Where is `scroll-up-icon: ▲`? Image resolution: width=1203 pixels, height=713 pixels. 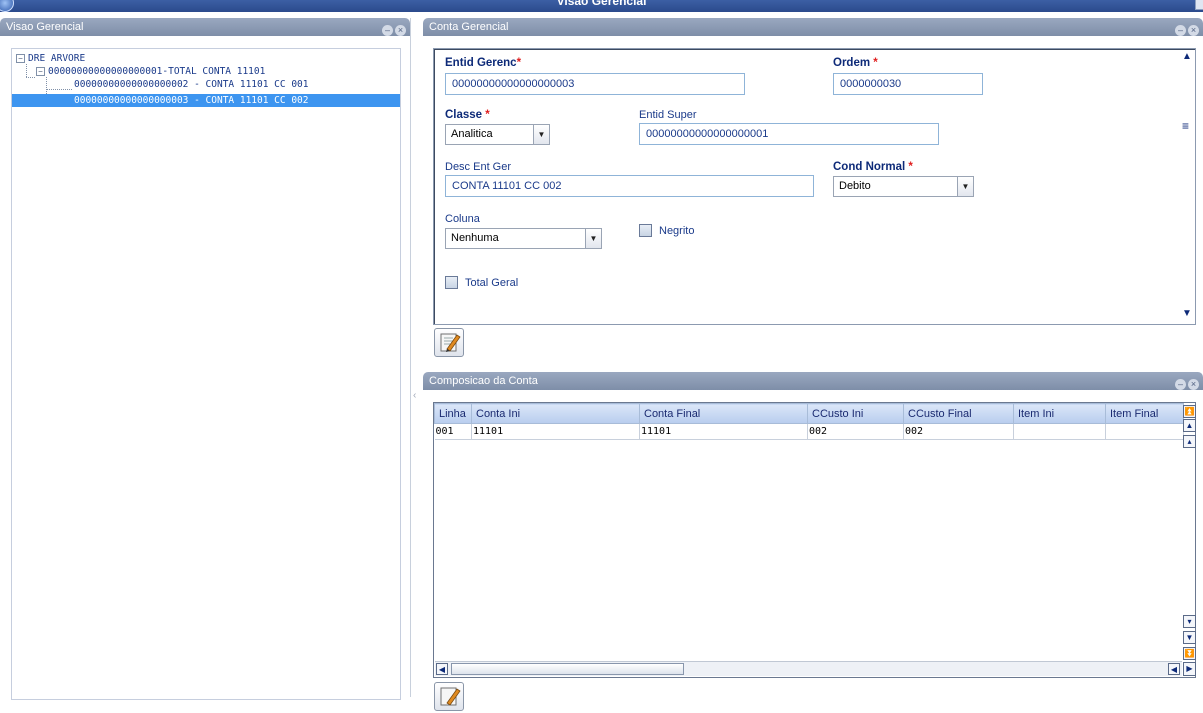
scroll-up-icon: ▲ is located at coordinates (1187, 56).